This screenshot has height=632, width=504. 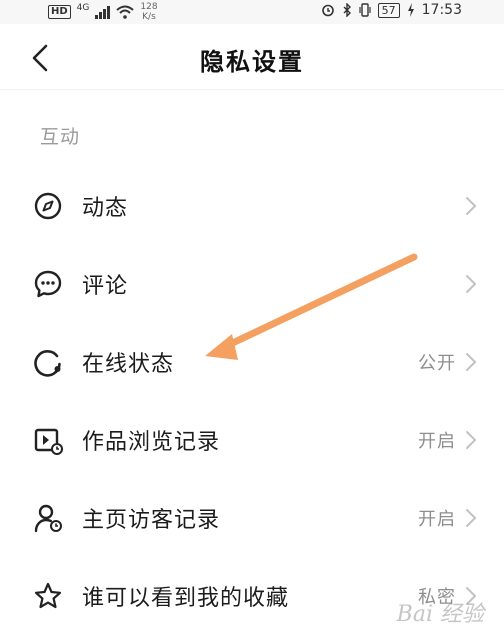 I want to click on setting-label: 主页访客记录, so click(x=151, y=520).